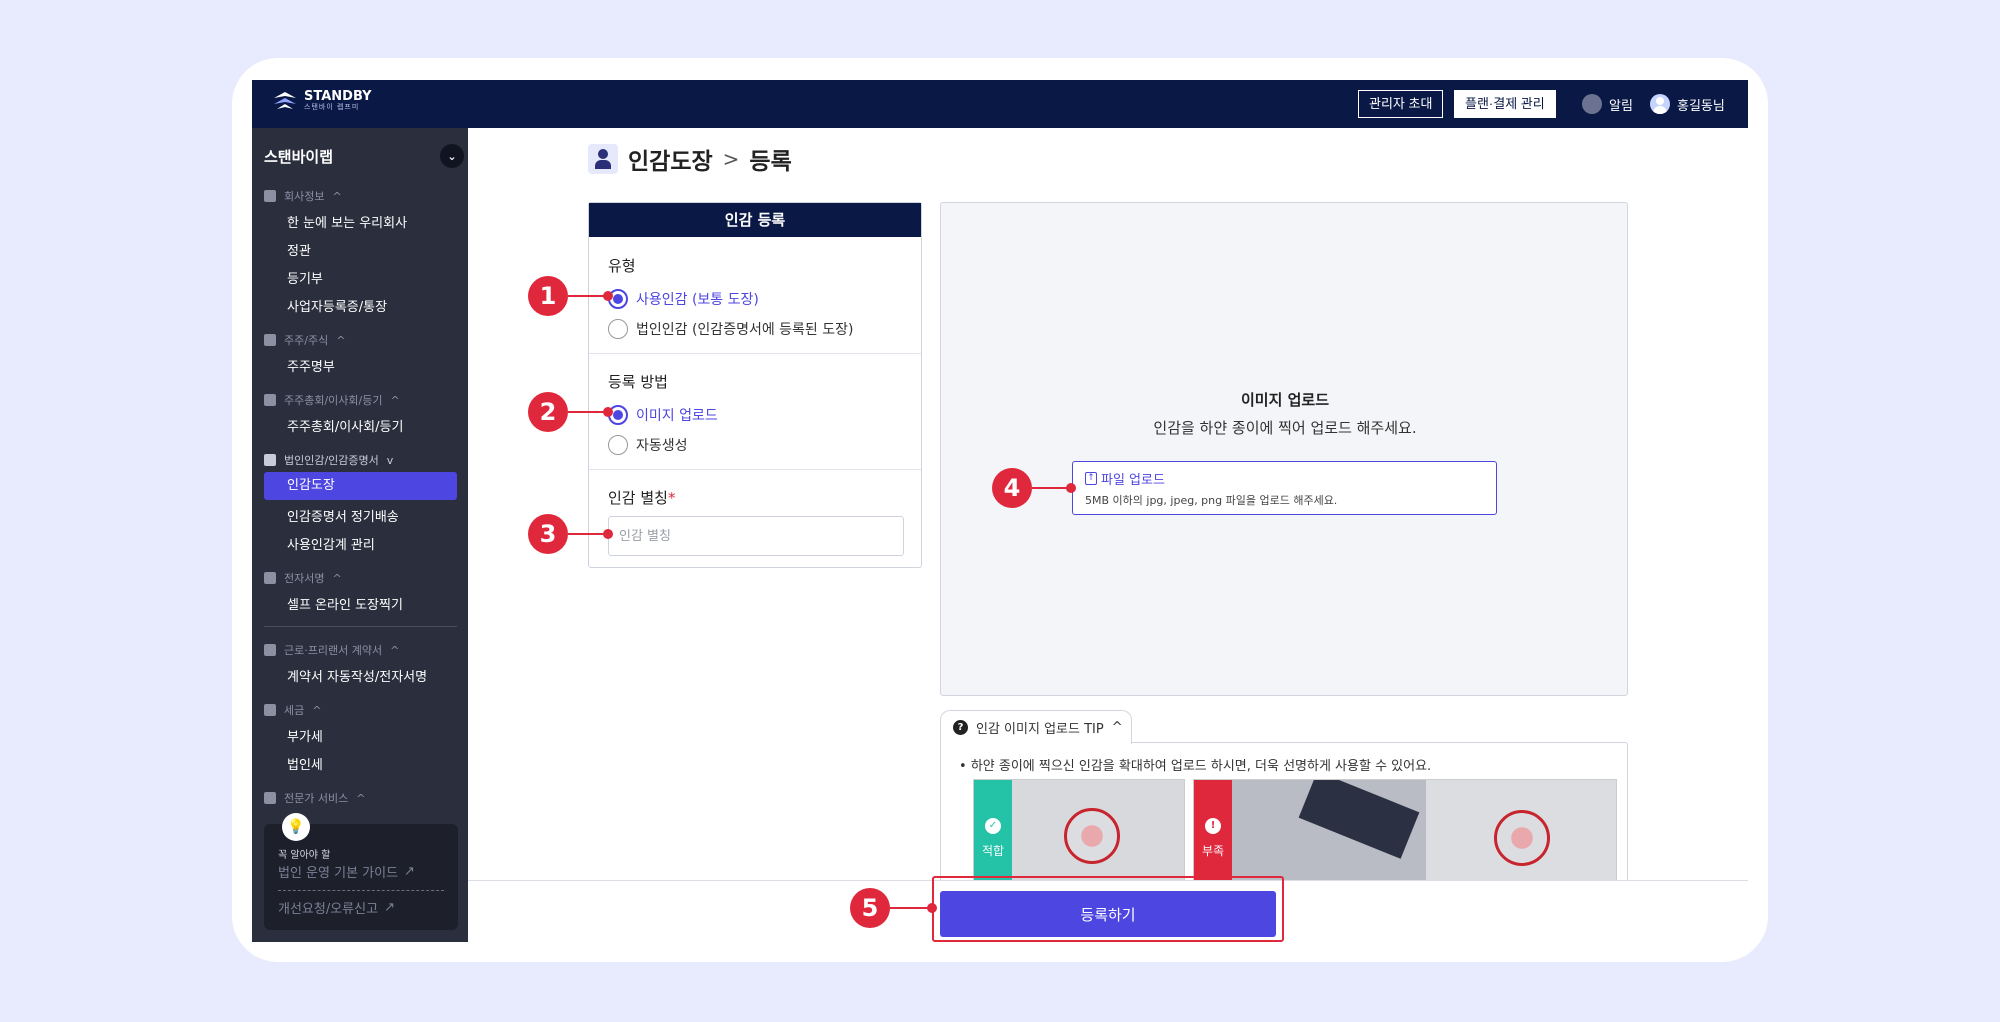 The image size is (2000, 1022). What do you see at coordinates (357, 675) in the screenshot?
I see `sidebar-item-contracts: 계약서 자동작성/전자서명` at bounding box center [357, 675].